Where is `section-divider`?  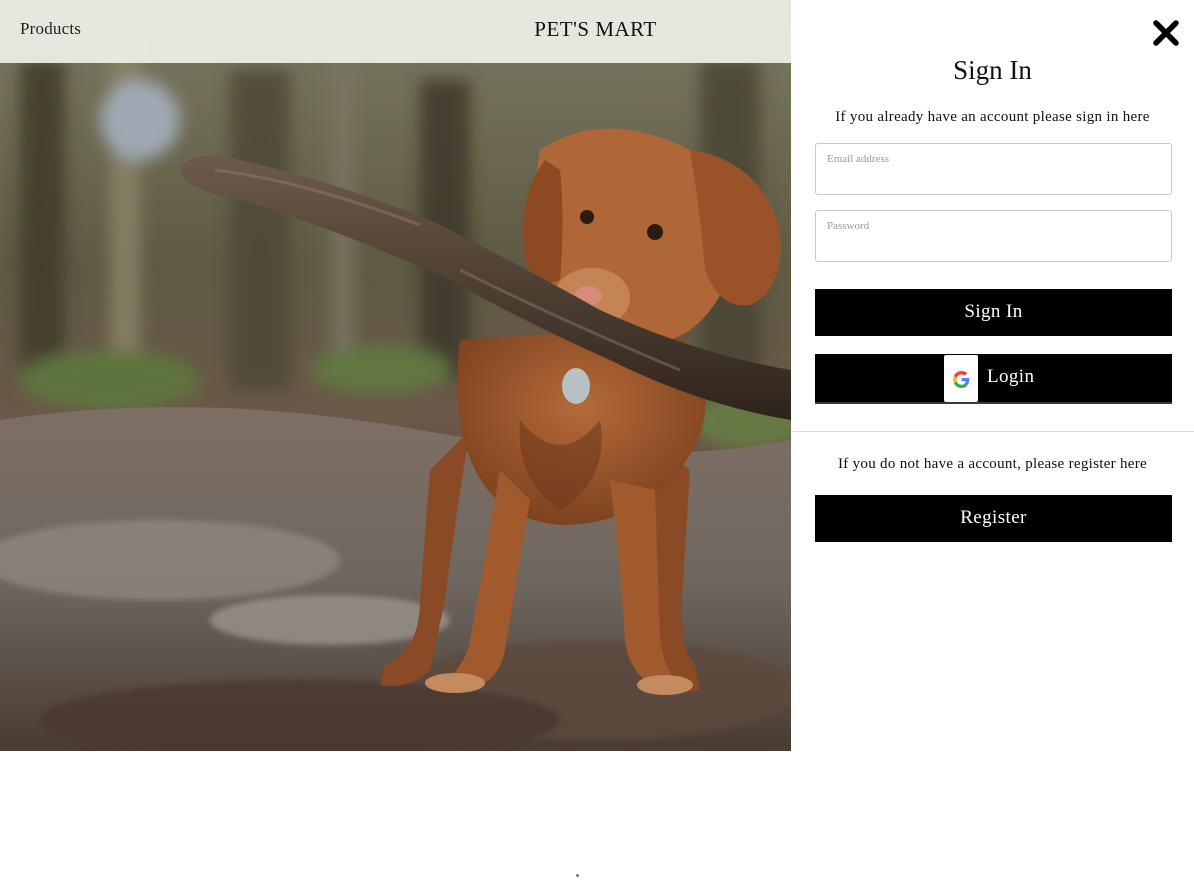
section-divider is located at coordinates (992, 431).